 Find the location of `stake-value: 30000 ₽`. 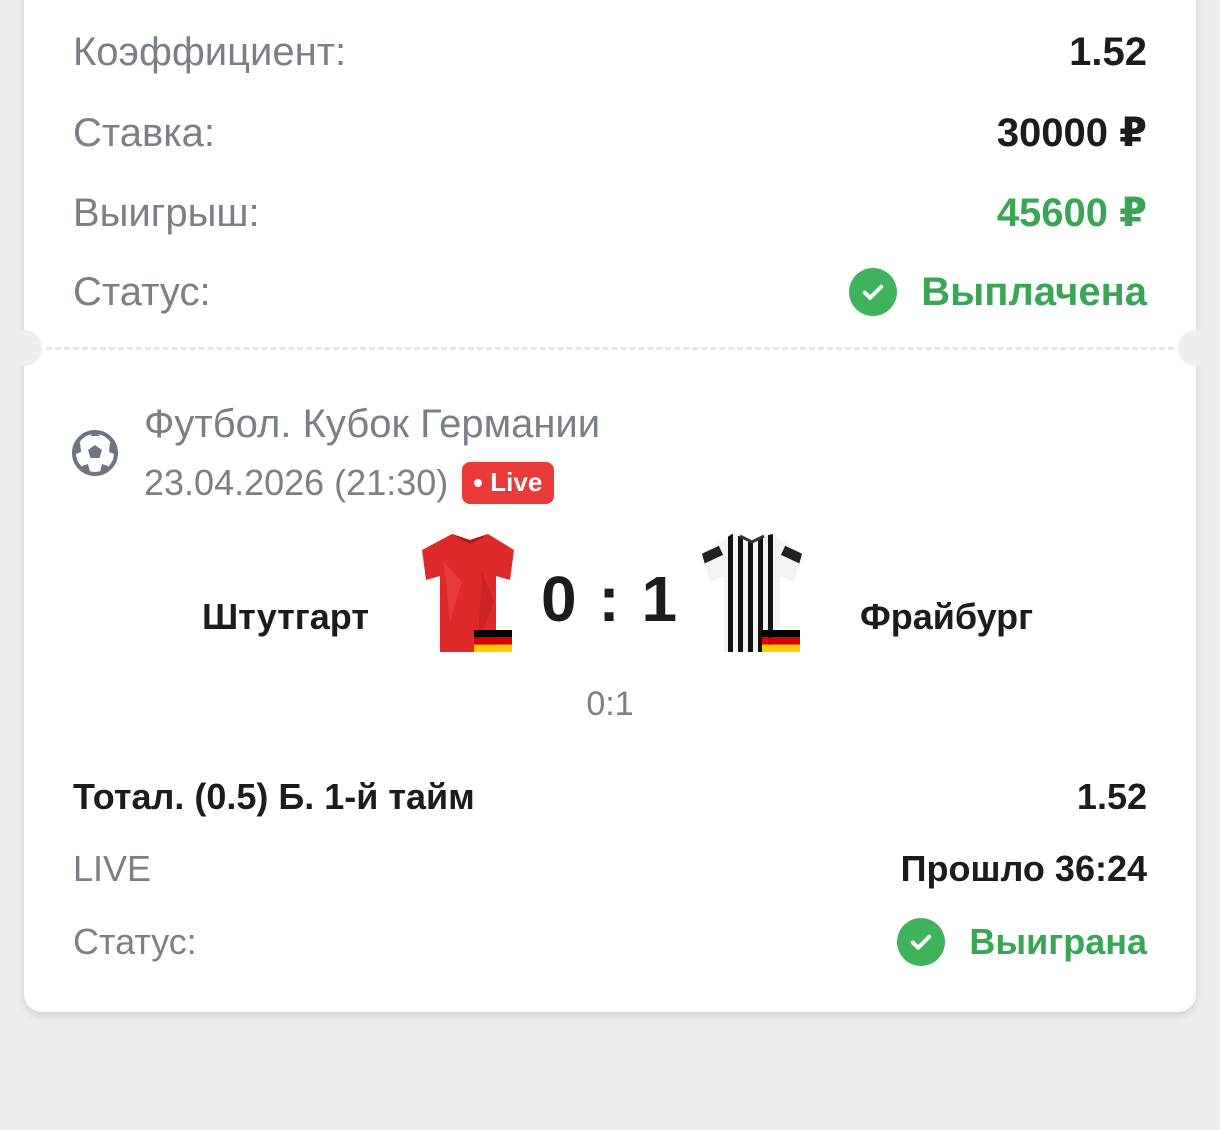

stake-value: 30000 ₽ is located at coordinates (1071, 133).